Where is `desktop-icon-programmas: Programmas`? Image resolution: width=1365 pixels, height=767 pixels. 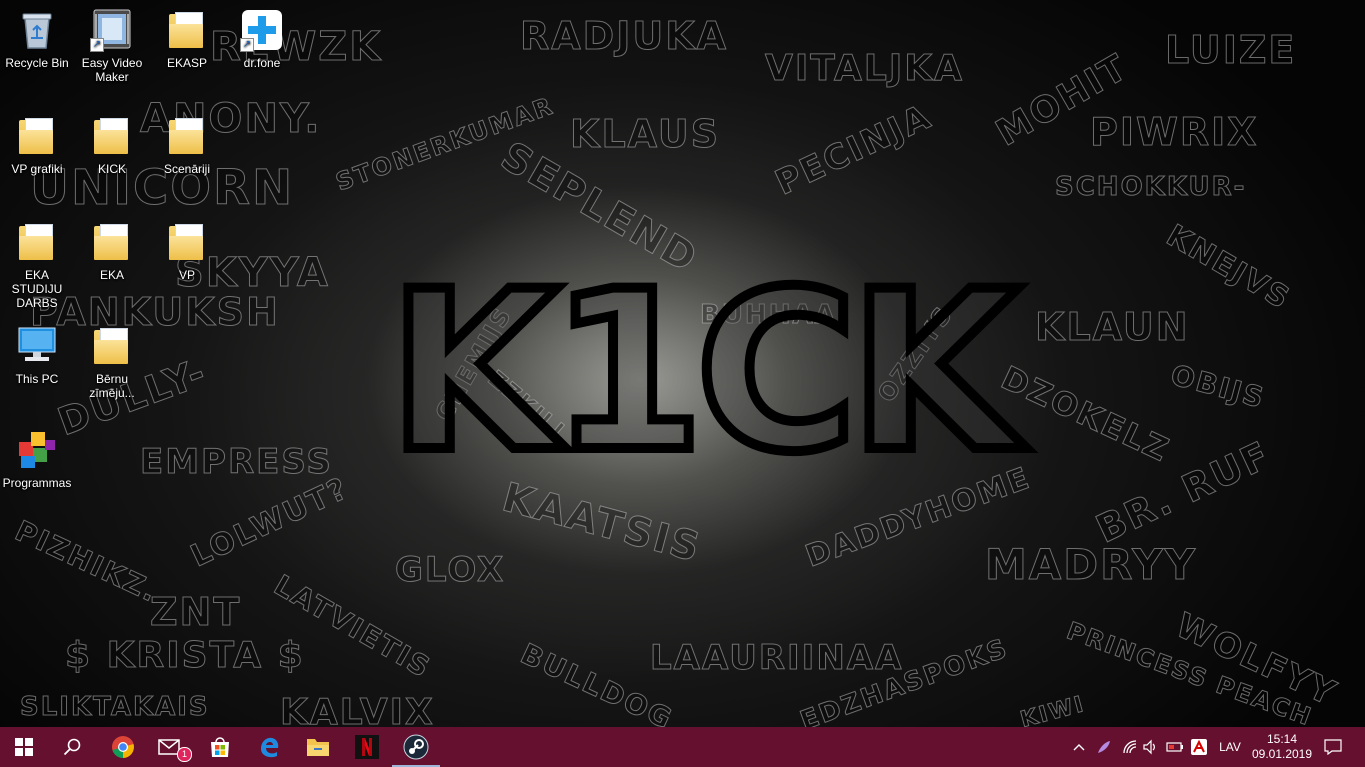 desktop-icon-programmas: Programmas is located at coordinates (37, 459).